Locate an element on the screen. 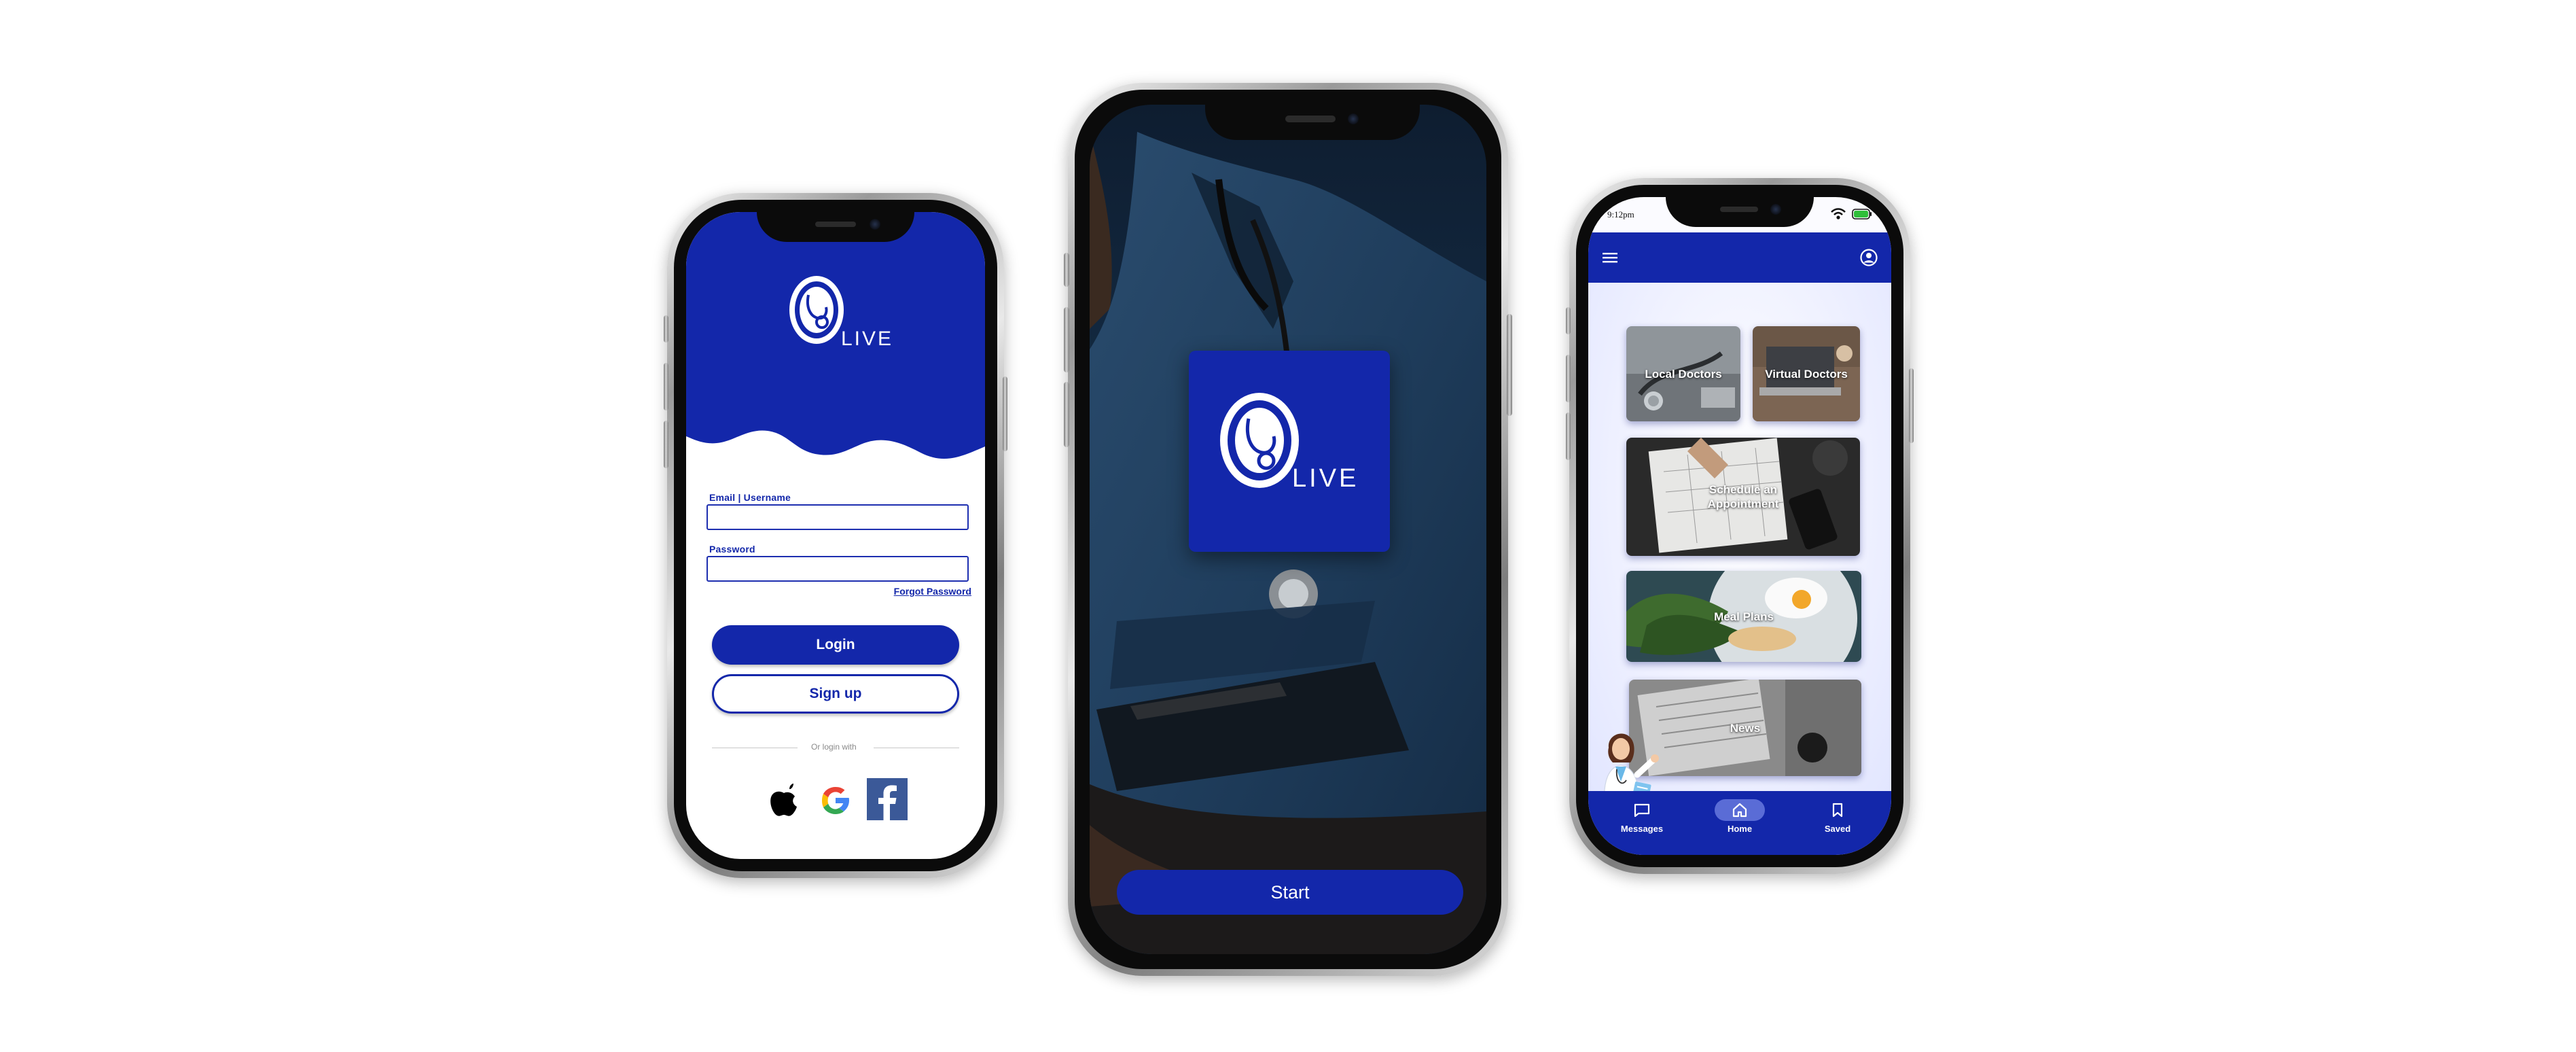  nav-home: Home is located at coordinates (1739, 817).